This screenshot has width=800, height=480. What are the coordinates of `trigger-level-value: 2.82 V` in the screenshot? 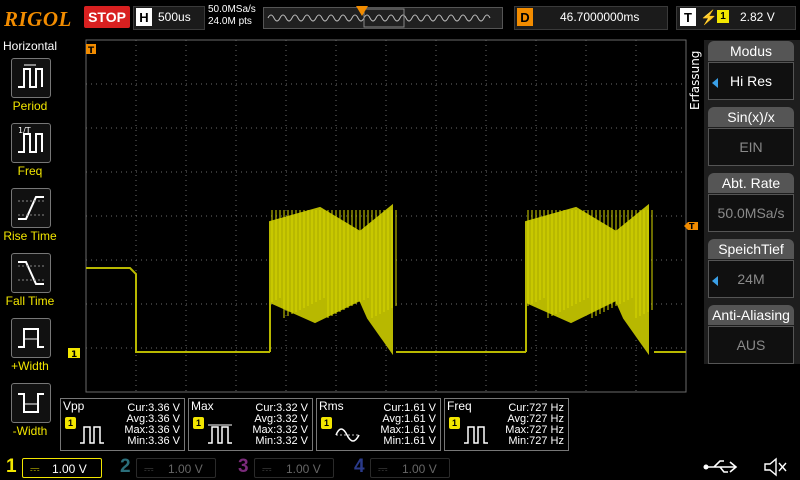 It's located at (757, 17).